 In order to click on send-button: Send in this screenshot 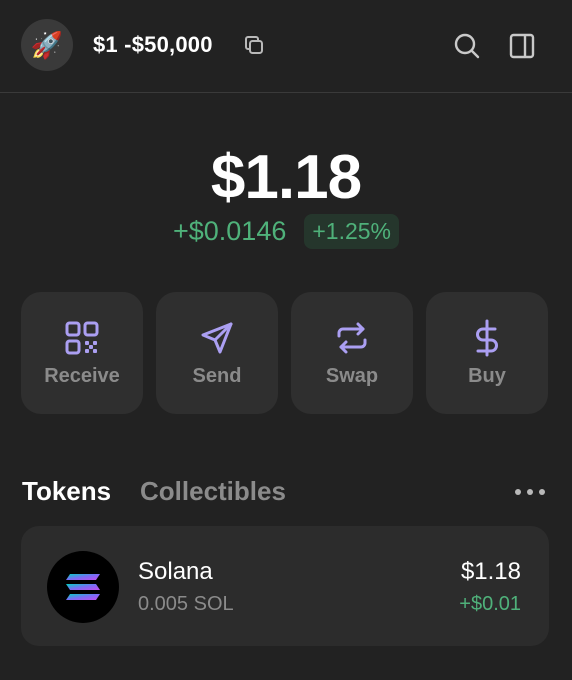, I will do `click(217, 353)`.